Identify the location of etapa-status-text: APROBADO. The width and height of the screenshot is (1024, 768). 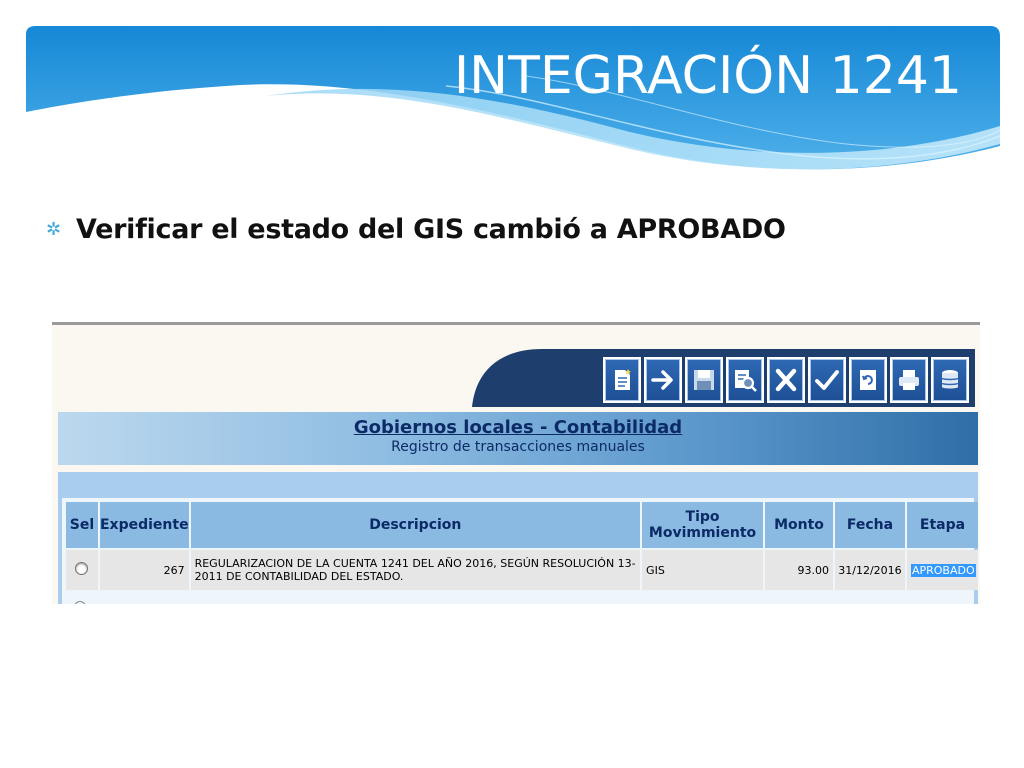
(943, 570).